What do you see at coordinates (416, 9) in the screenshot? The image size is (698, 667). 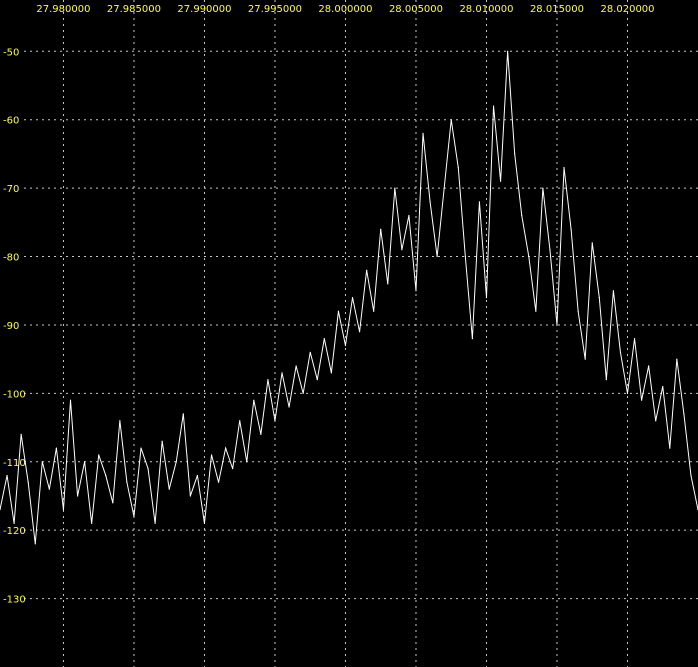 I see `x-tick-label: 28.005000` at bounding box center [416, 9].